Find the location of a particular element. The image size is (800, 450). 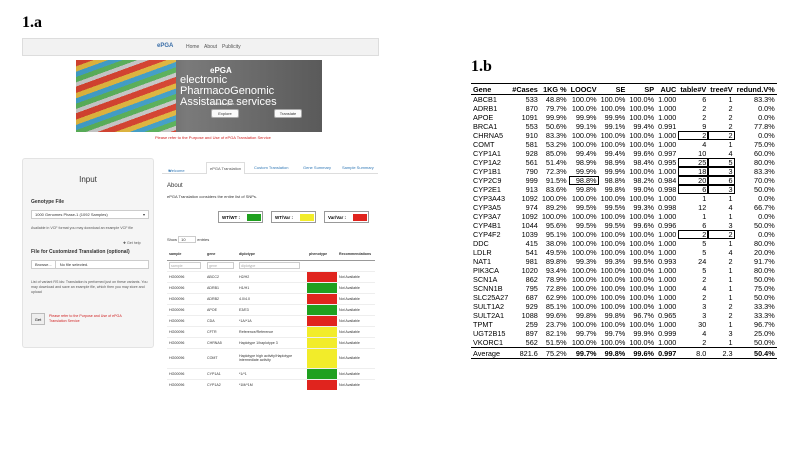

perf-cell: 99.5% is located at coordinates (615, 208).